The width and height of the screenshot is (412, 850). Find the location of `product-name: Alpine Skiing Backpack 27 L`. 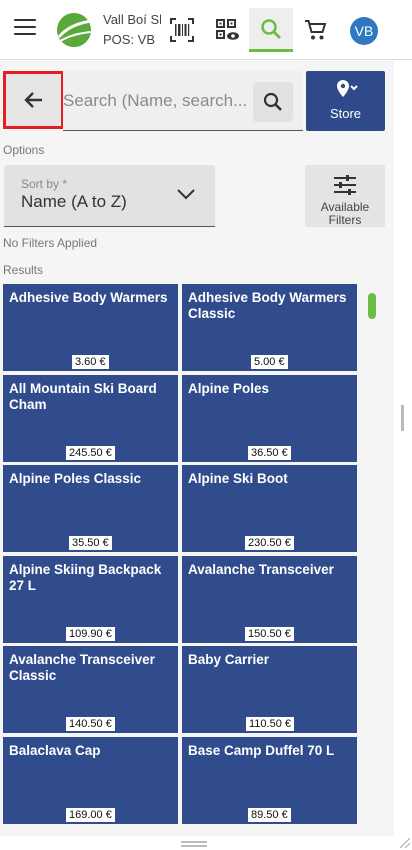

product-name: Alpine Skiing Backpack 27 L is located at coordinates (85, 577).